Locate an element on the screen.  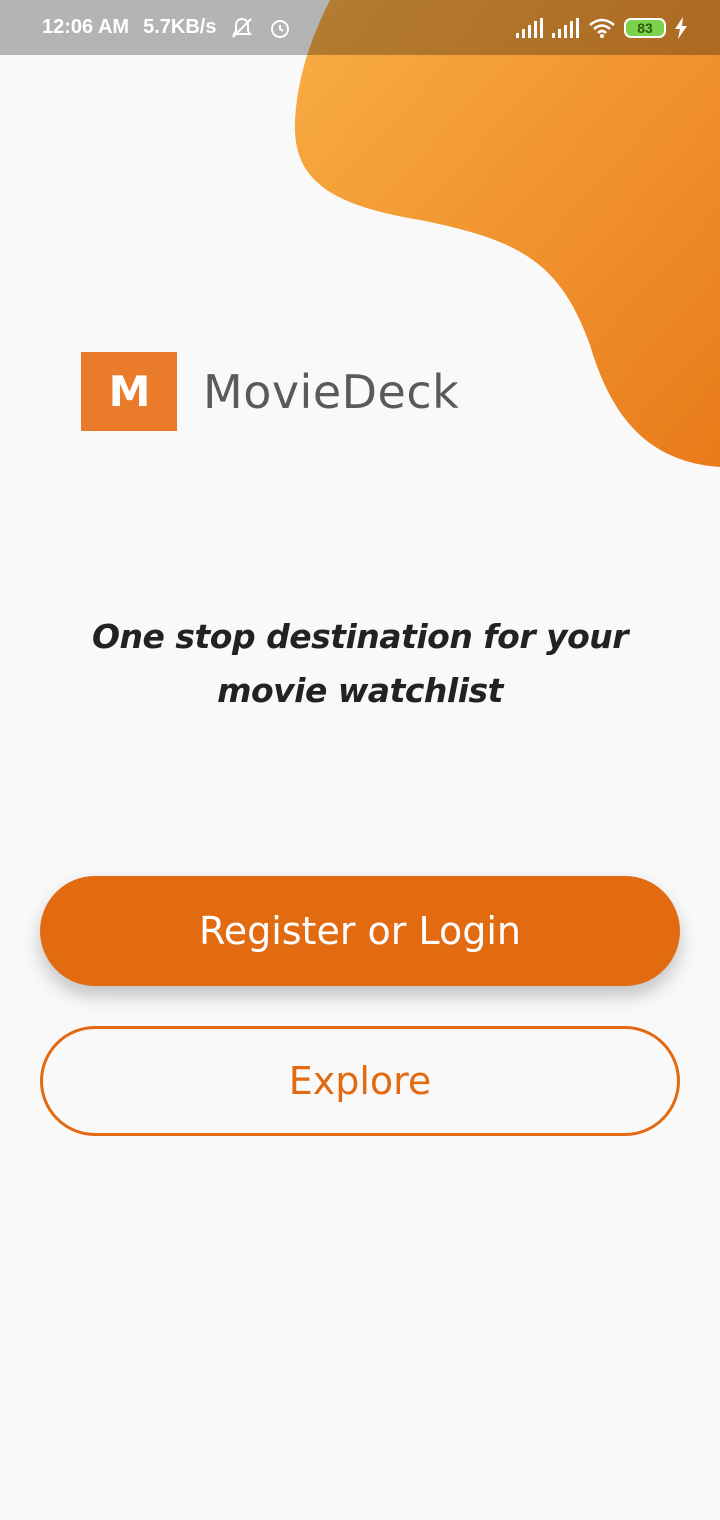
battery-icon: 83 is located at coordinates (645, 27).